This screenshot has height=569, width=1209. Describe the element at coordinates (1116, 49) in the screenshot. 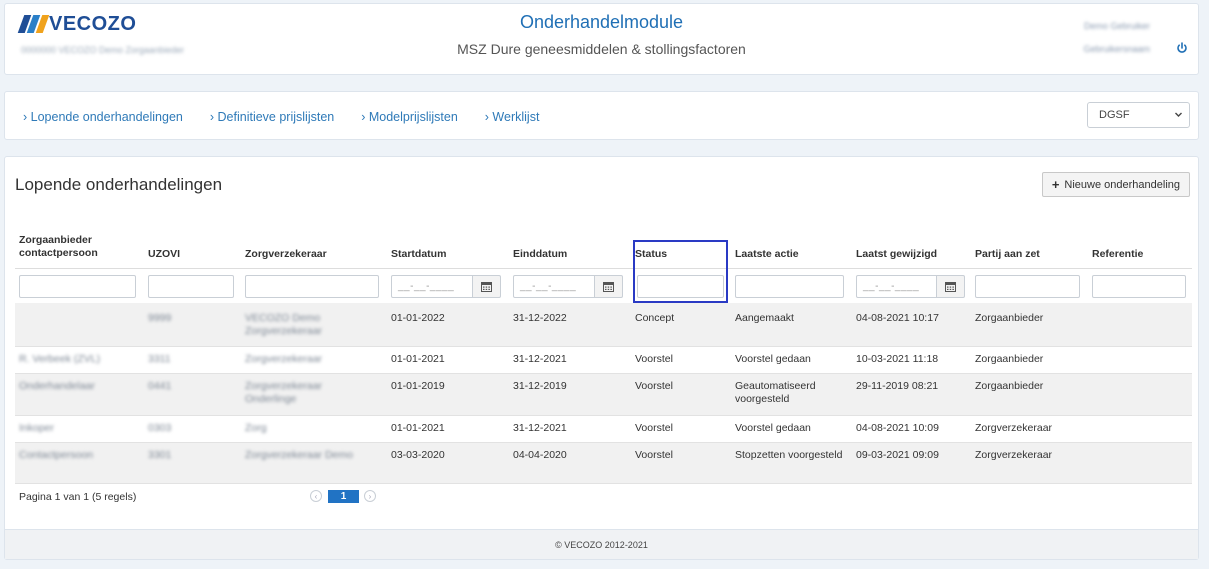

I see `user-detail: Gebruikersnaam` at that location.